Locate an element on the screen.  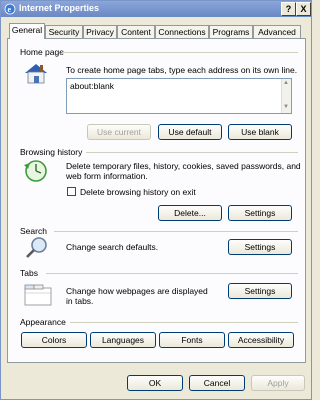
help-button: ? is located at coordinates (288, 9).